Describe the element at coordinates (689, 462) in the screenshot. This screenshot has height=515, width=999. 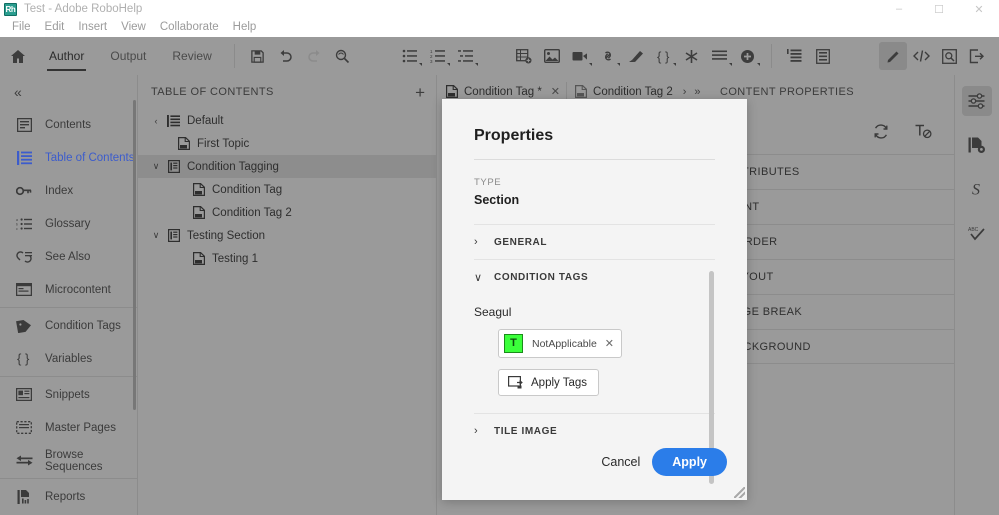
I see `apply-button: Apply` at that location.